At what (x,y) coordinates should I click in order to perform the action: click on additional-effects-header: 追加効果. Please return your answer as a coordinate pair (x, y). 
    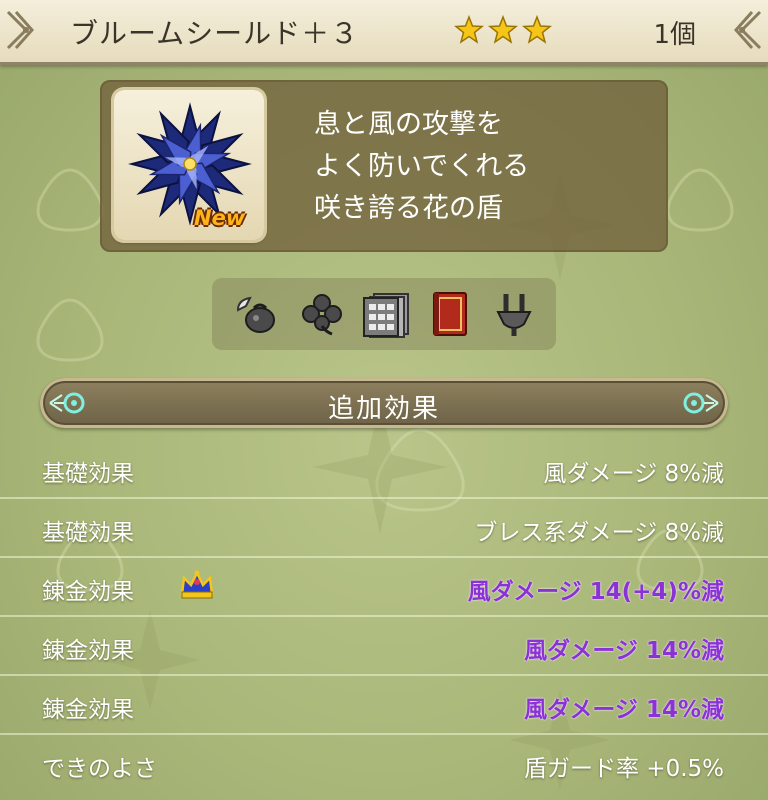
    Looking at the image, I should click on (384, 403).